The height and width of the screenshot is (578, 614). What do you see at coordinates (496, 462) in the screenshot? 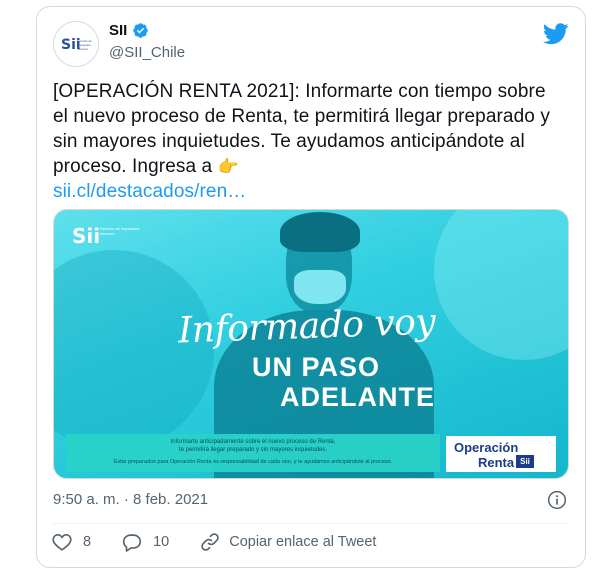
I see `operacion-renta-line2: Renta` at bounding box center [496, 462].